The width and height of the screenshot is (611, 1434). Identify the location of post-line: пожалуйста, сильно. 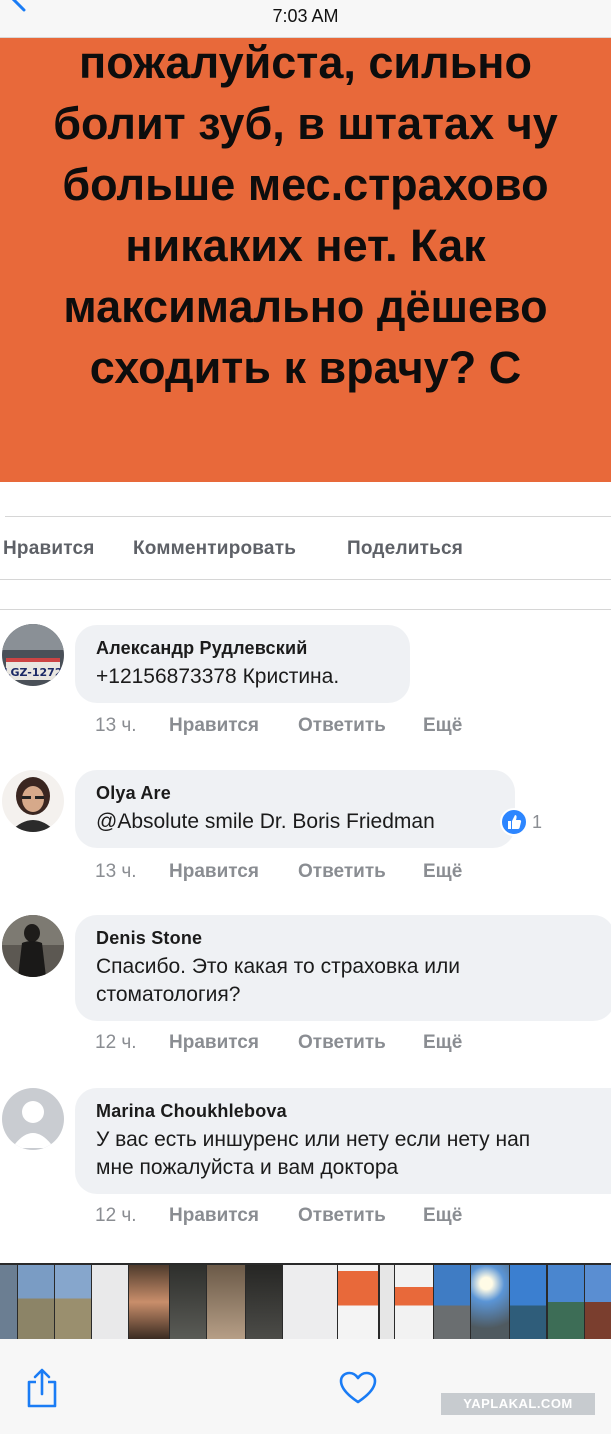
(305, 63).